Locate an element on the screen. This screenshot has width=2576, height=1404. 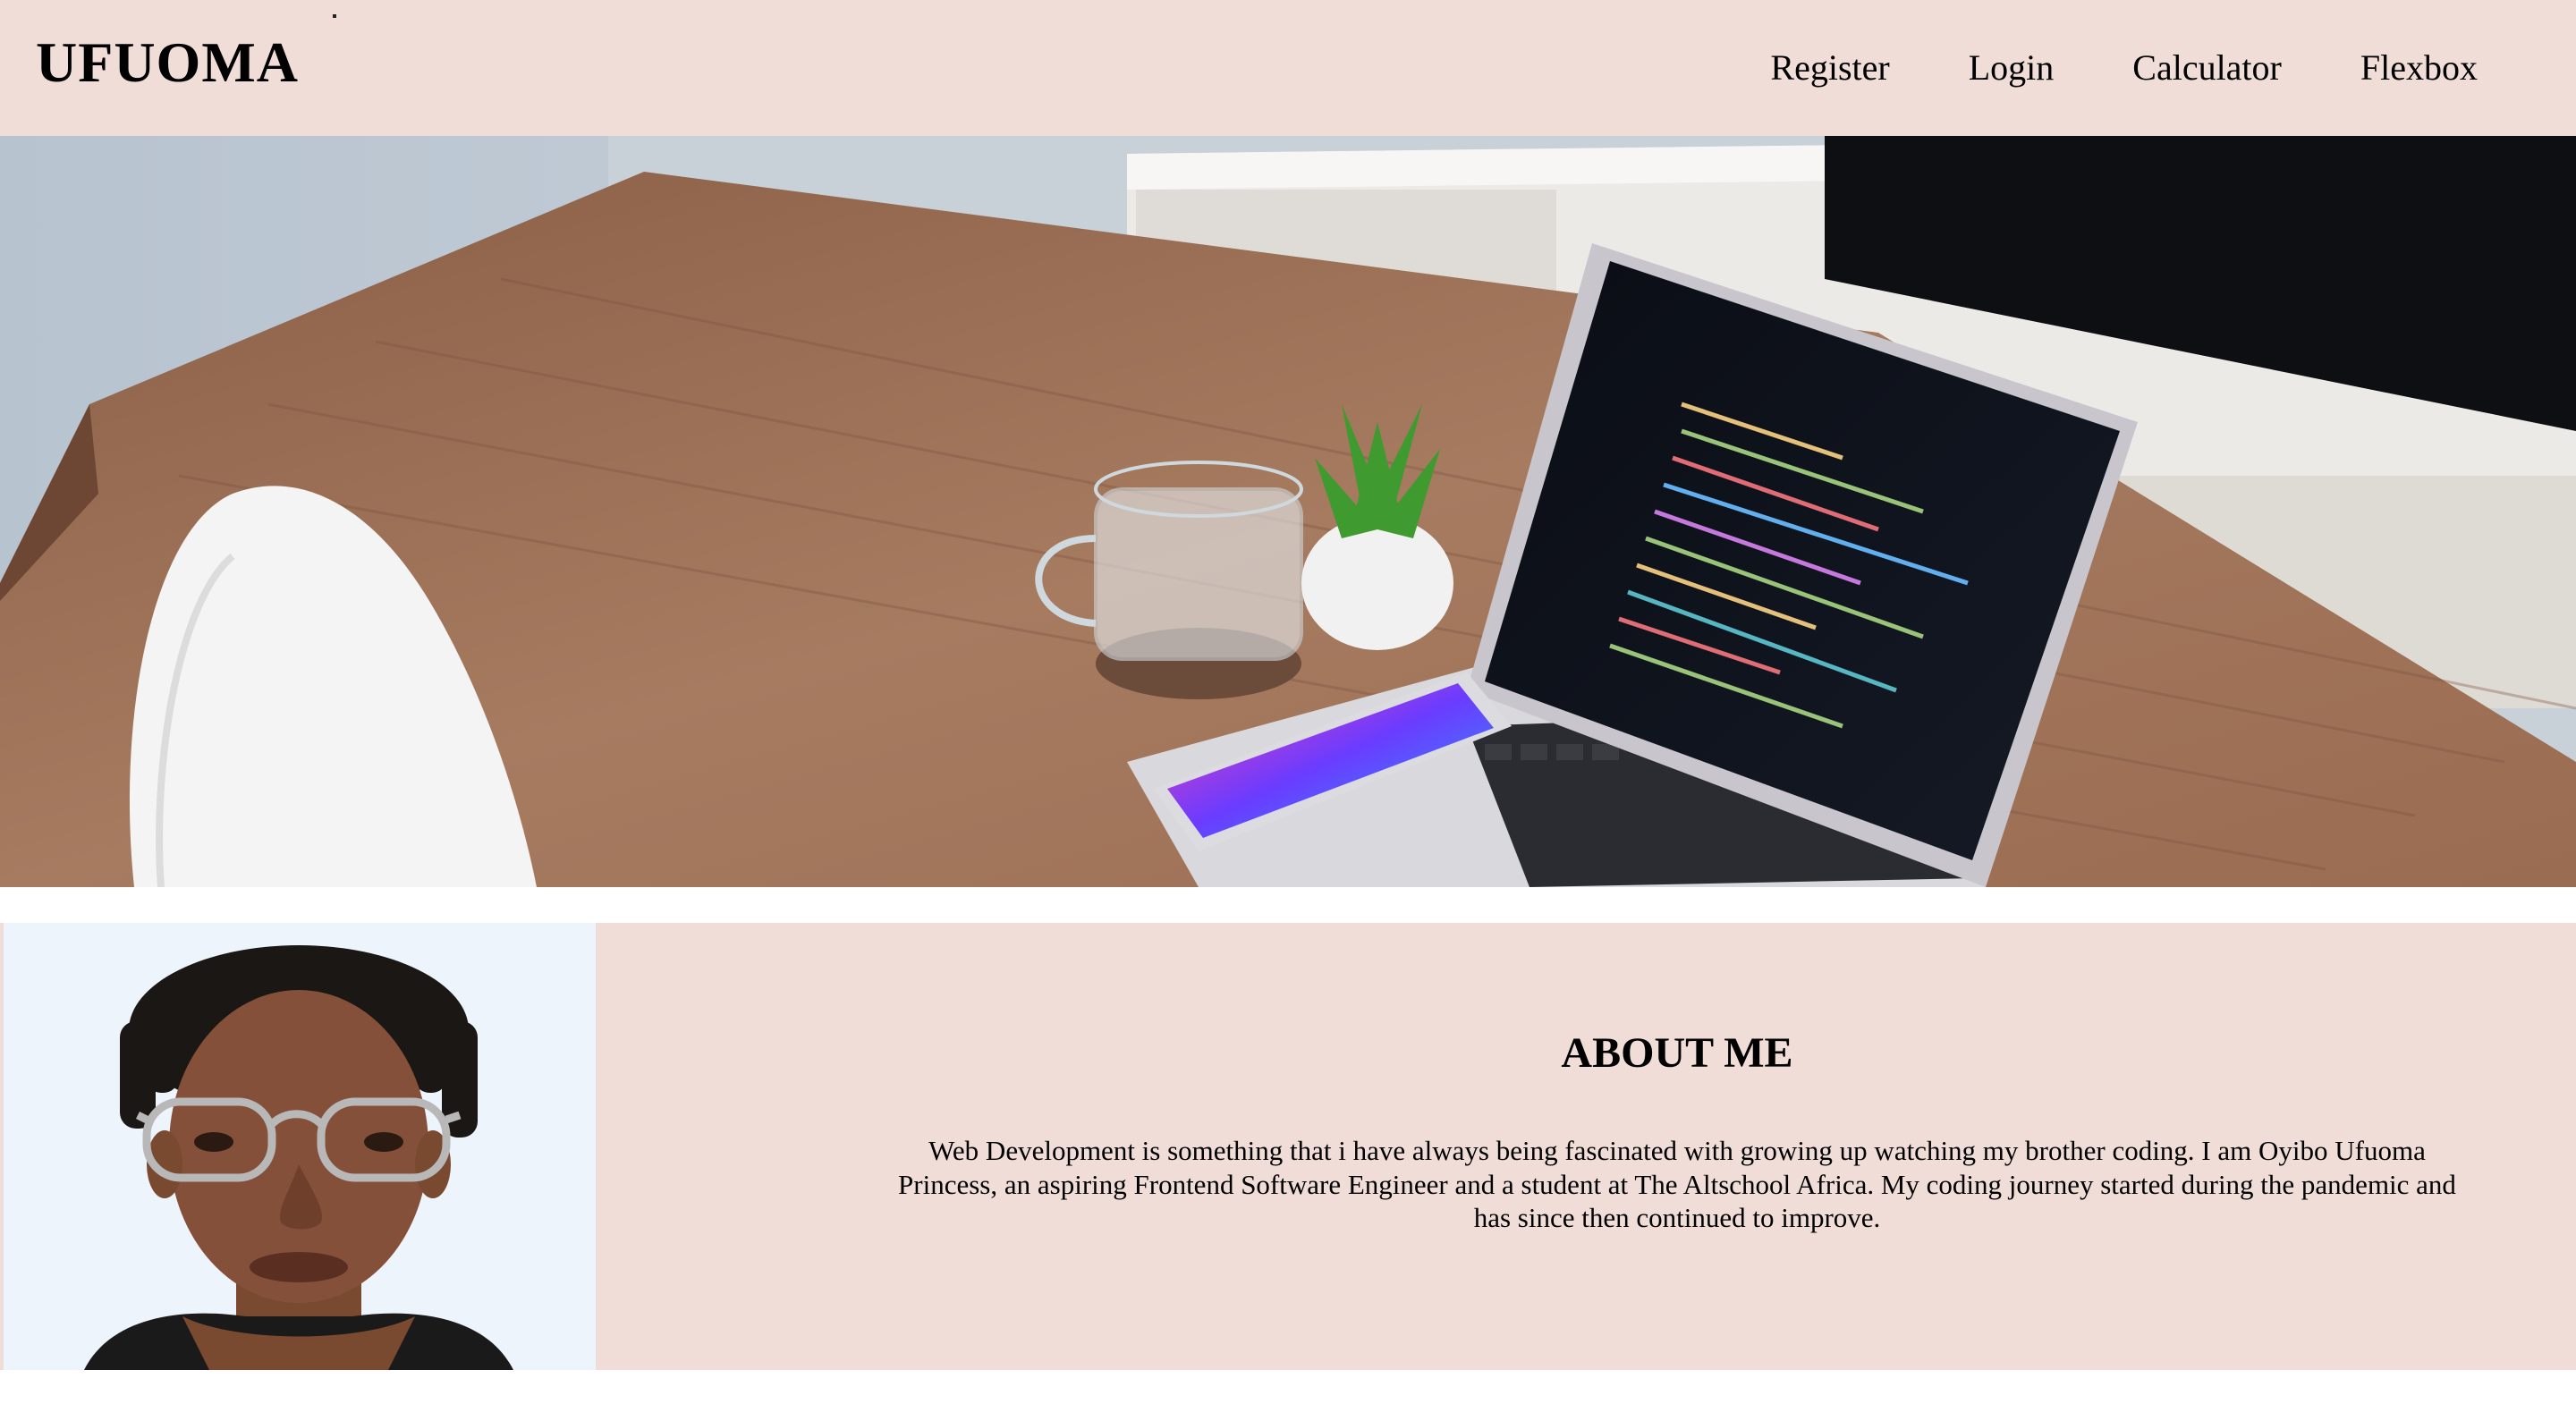
nav-link-register: Register is located at coordinates (1829, 68).